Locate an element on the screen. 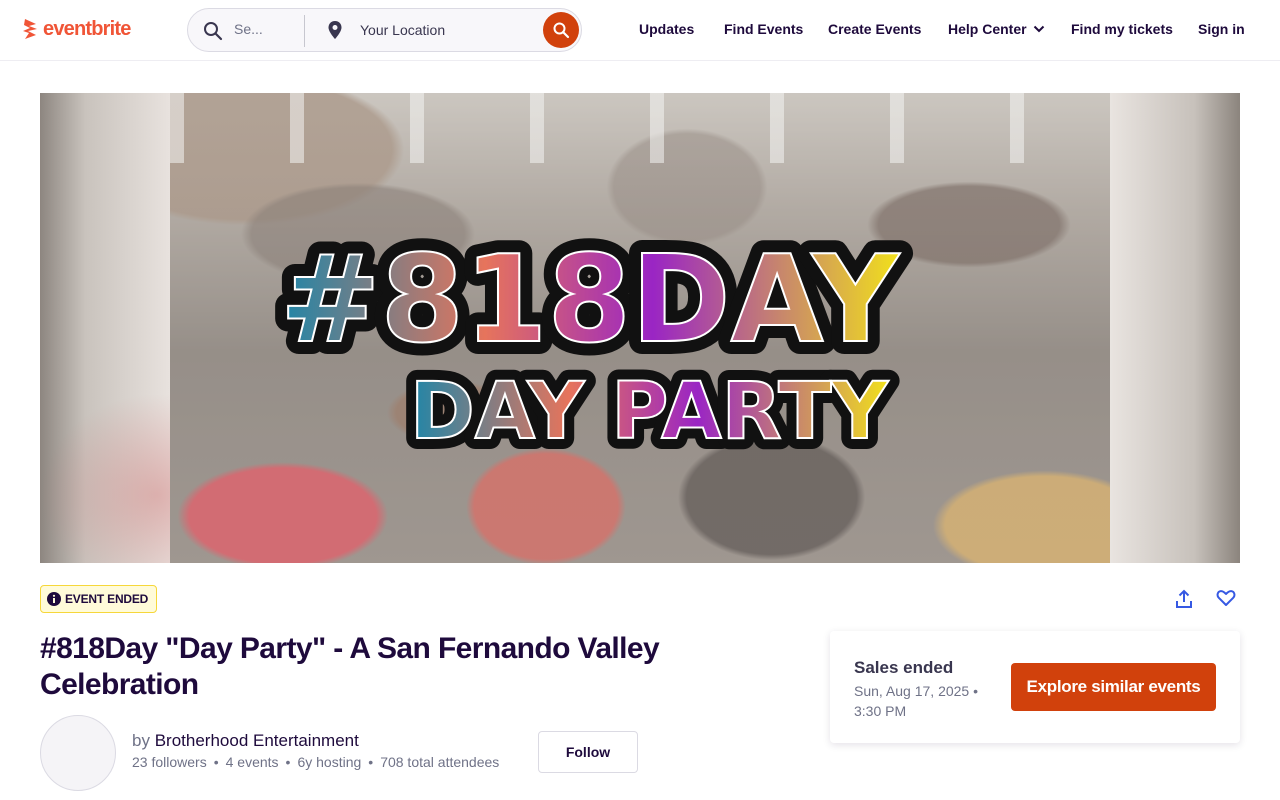 The image size is (1280, 800). event-ended-badge: EVENT ENDED is located at coordinates (99, 599).